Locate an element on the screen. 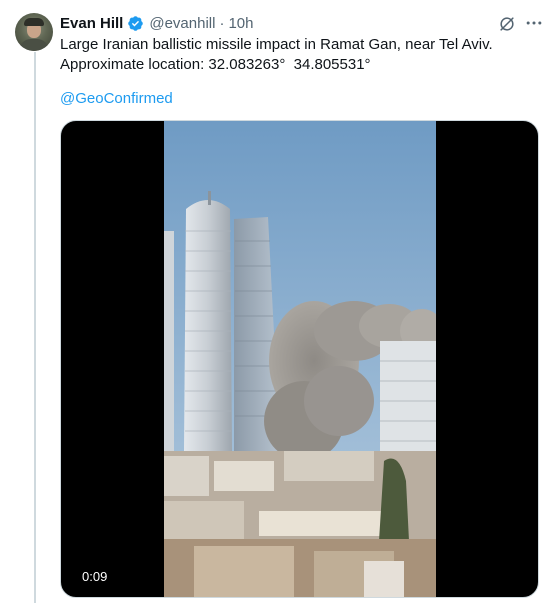 Image resolution: width=560 pixels, height=603 pixels. thread-line is located at coordinates (35, 327).